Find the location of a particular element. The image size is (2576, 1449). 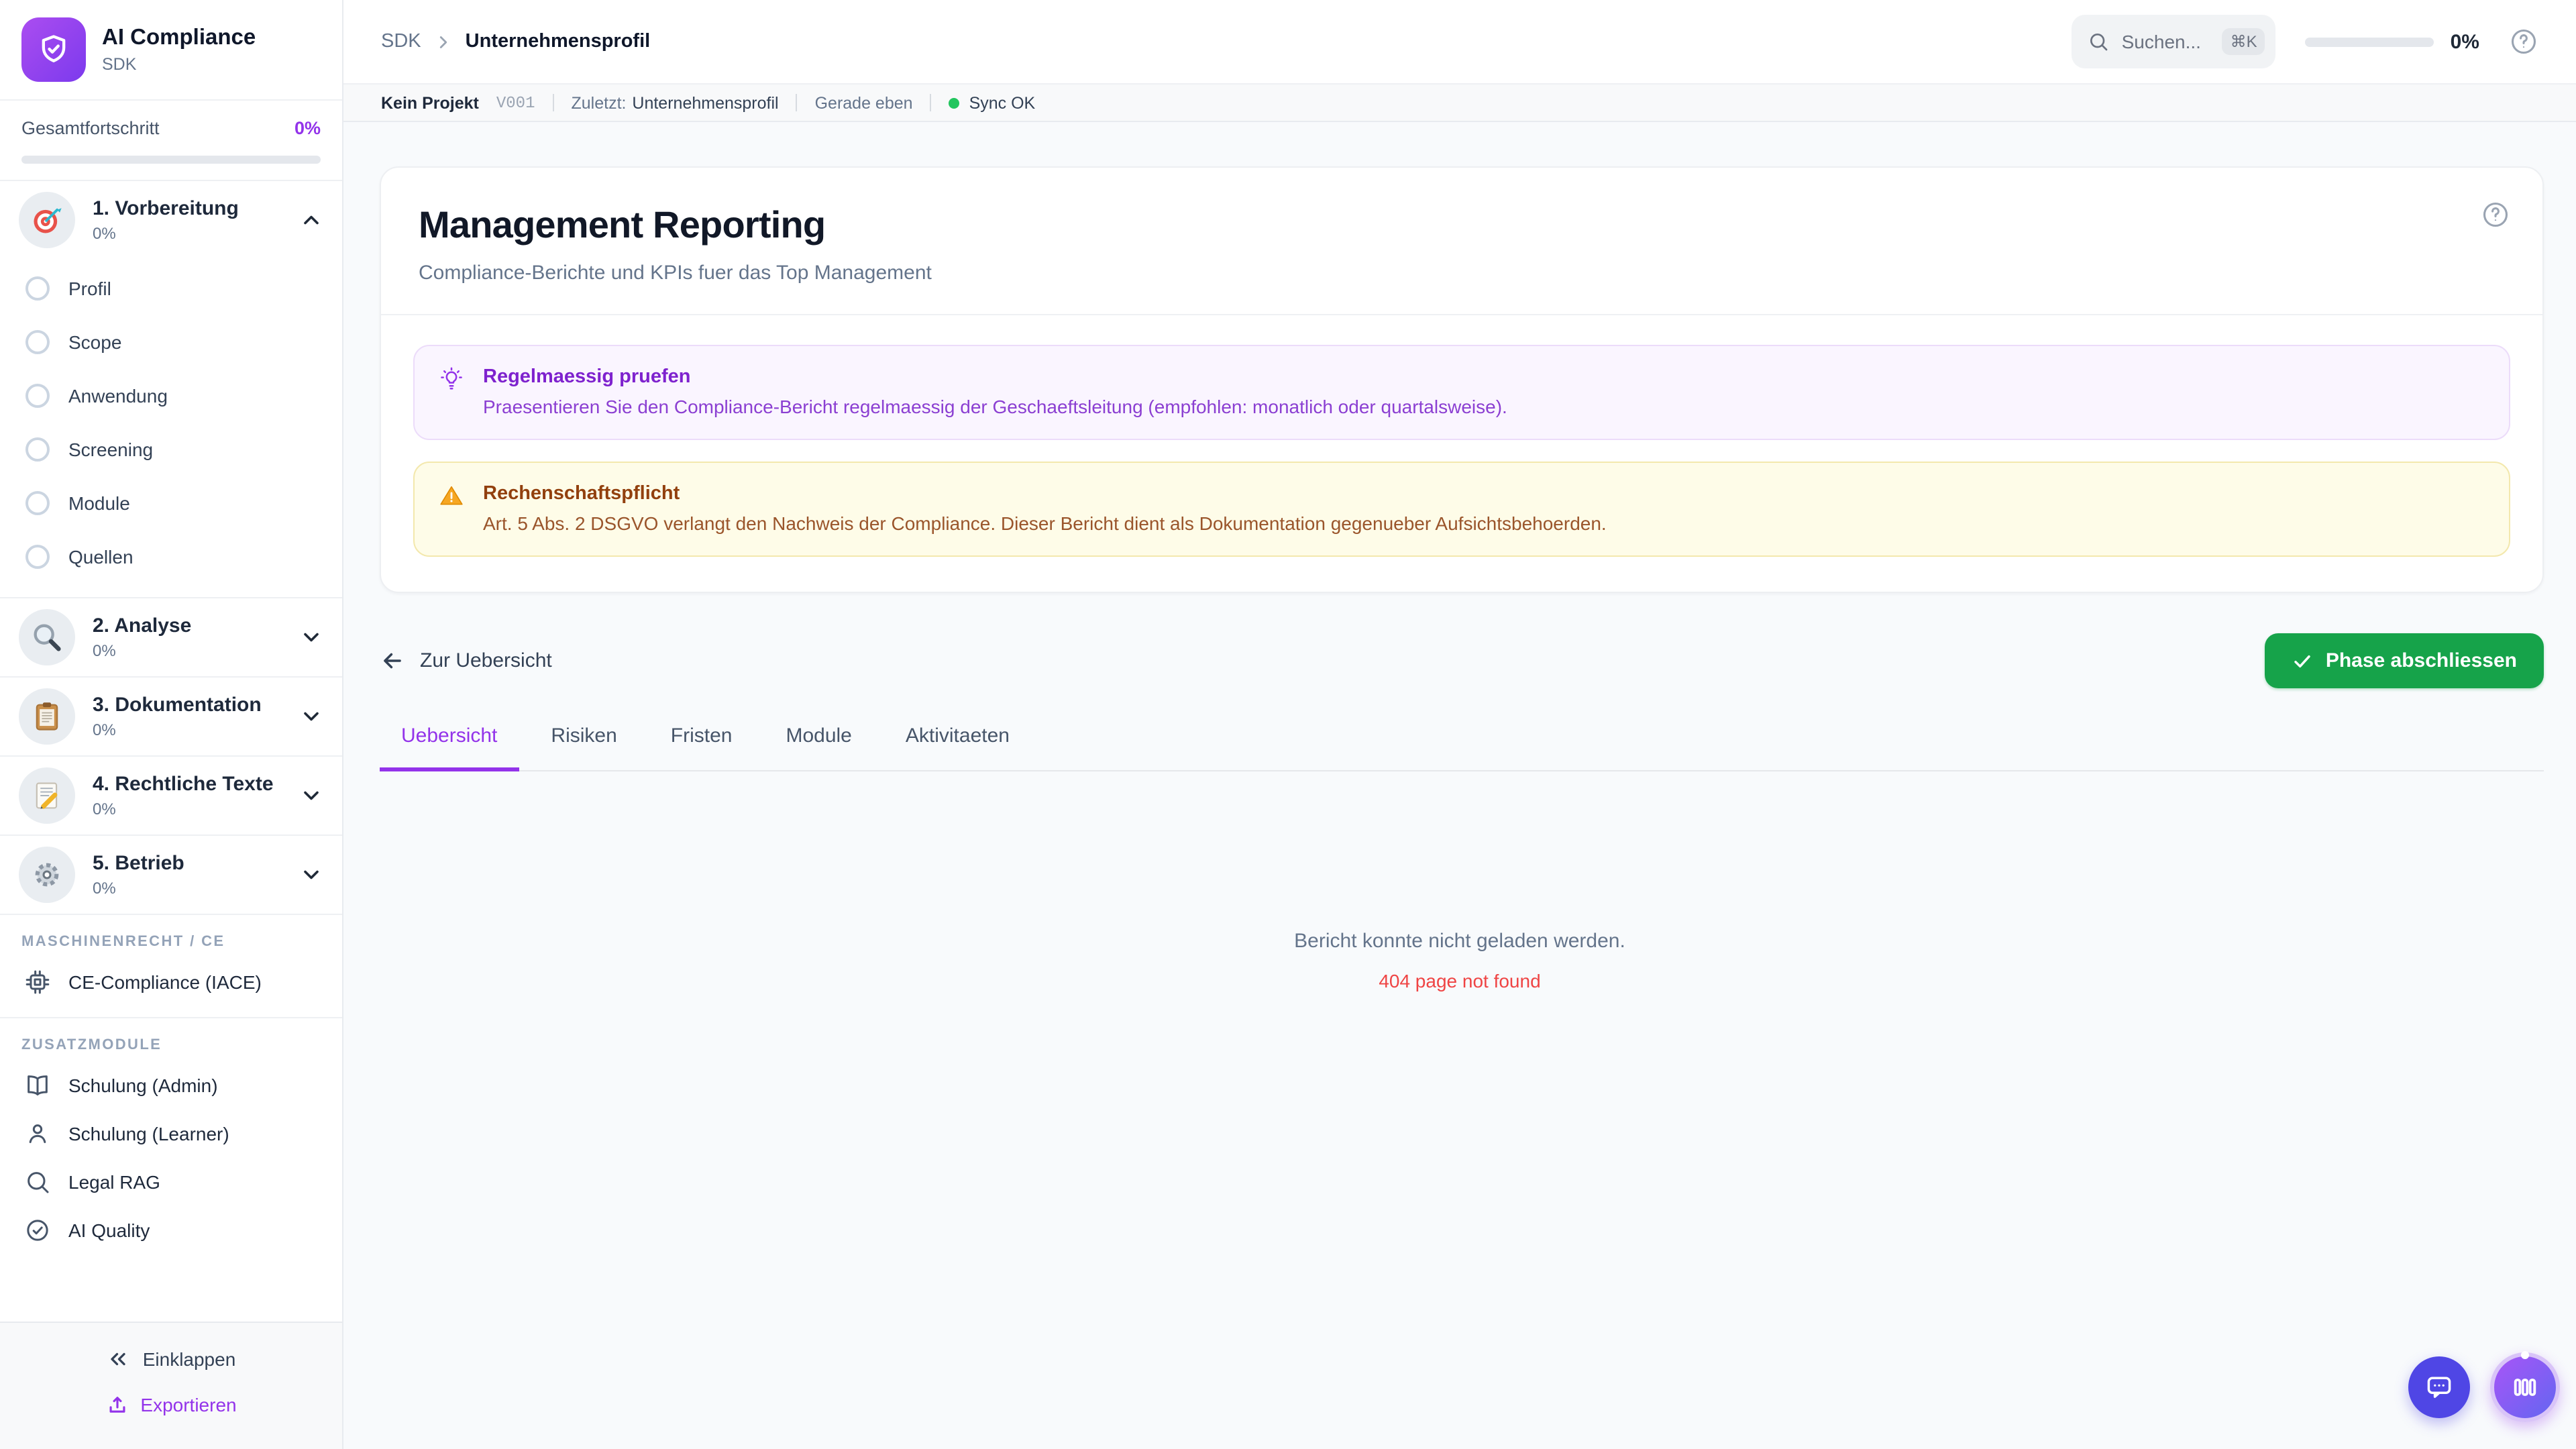

help-icon is located at coordinates (2523, 41).